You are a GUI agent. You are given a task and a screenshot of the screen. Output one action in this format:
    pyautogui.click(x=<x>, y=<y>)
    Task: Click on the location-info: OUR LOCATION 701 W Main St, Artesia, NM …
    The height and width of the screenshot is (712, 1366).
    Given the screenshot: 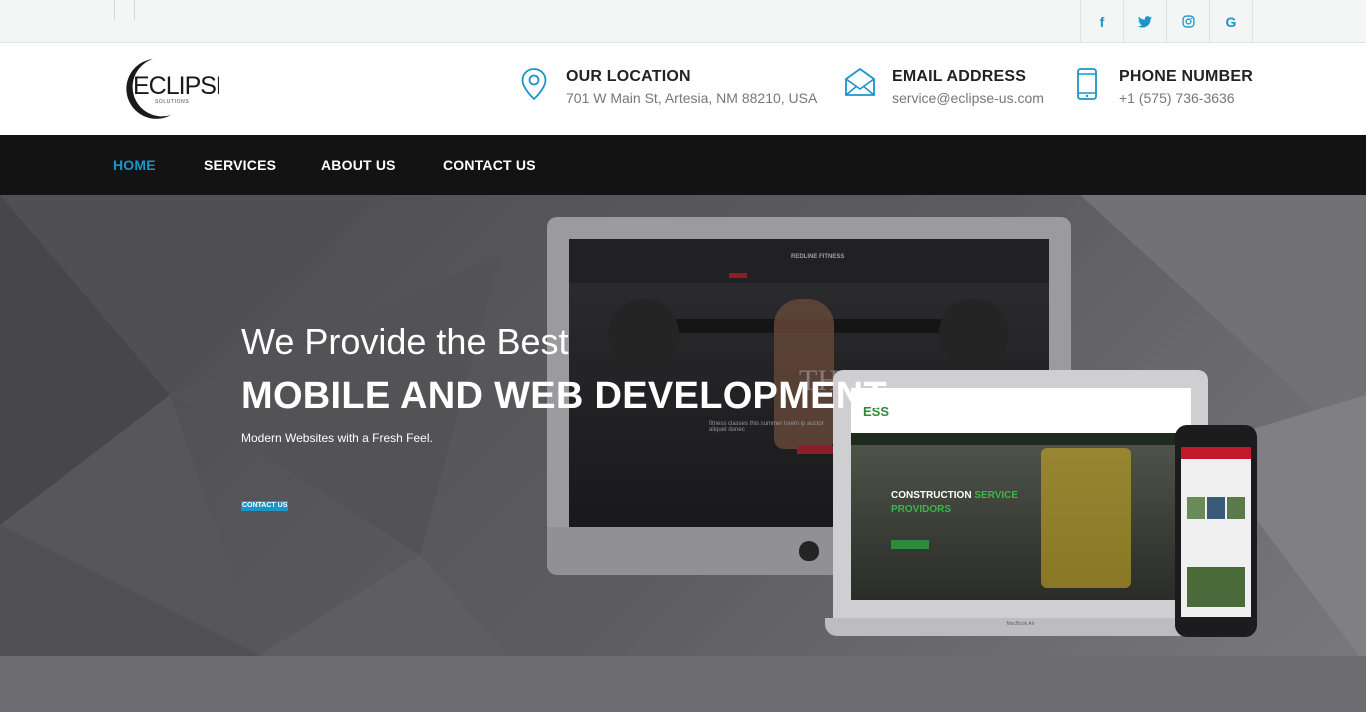 What is the action you would take?
    pyautogui.click(x=667, y=88)
    